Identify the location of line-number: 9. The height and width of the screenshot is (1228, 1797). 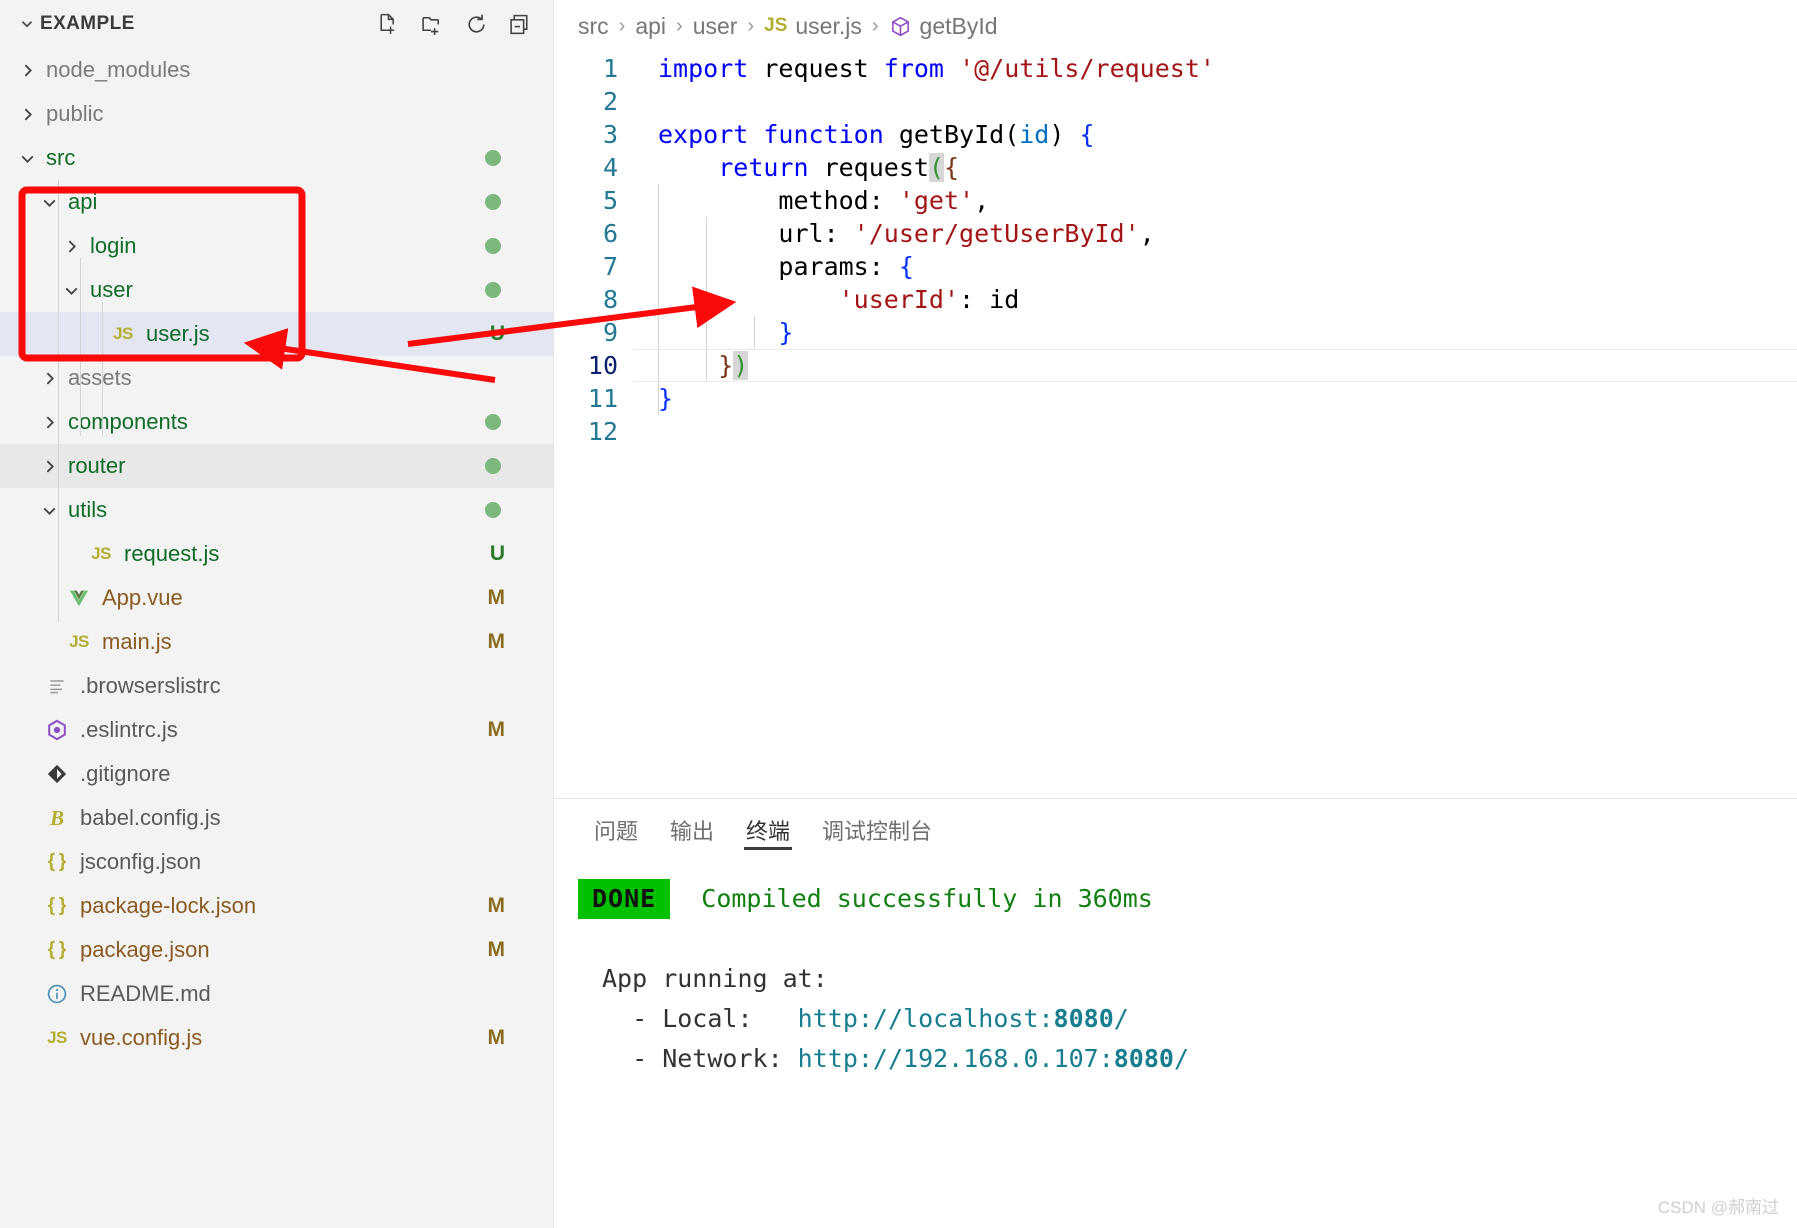
(610, 332).